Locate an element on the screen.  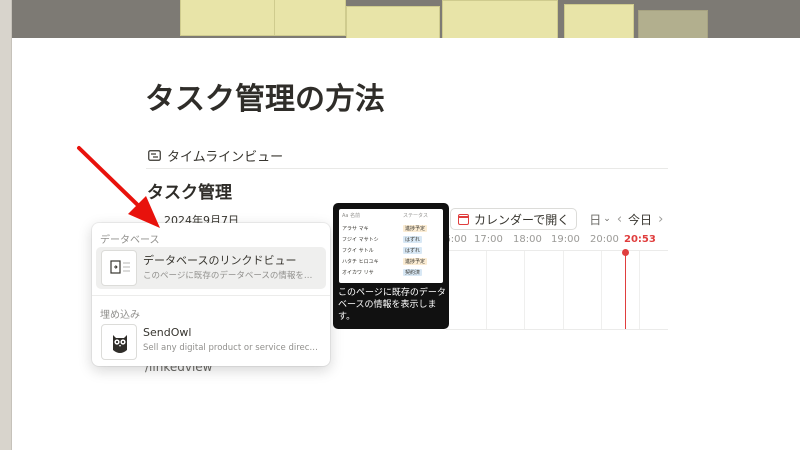
annotation-arrow is located at coordinates (118, 187).